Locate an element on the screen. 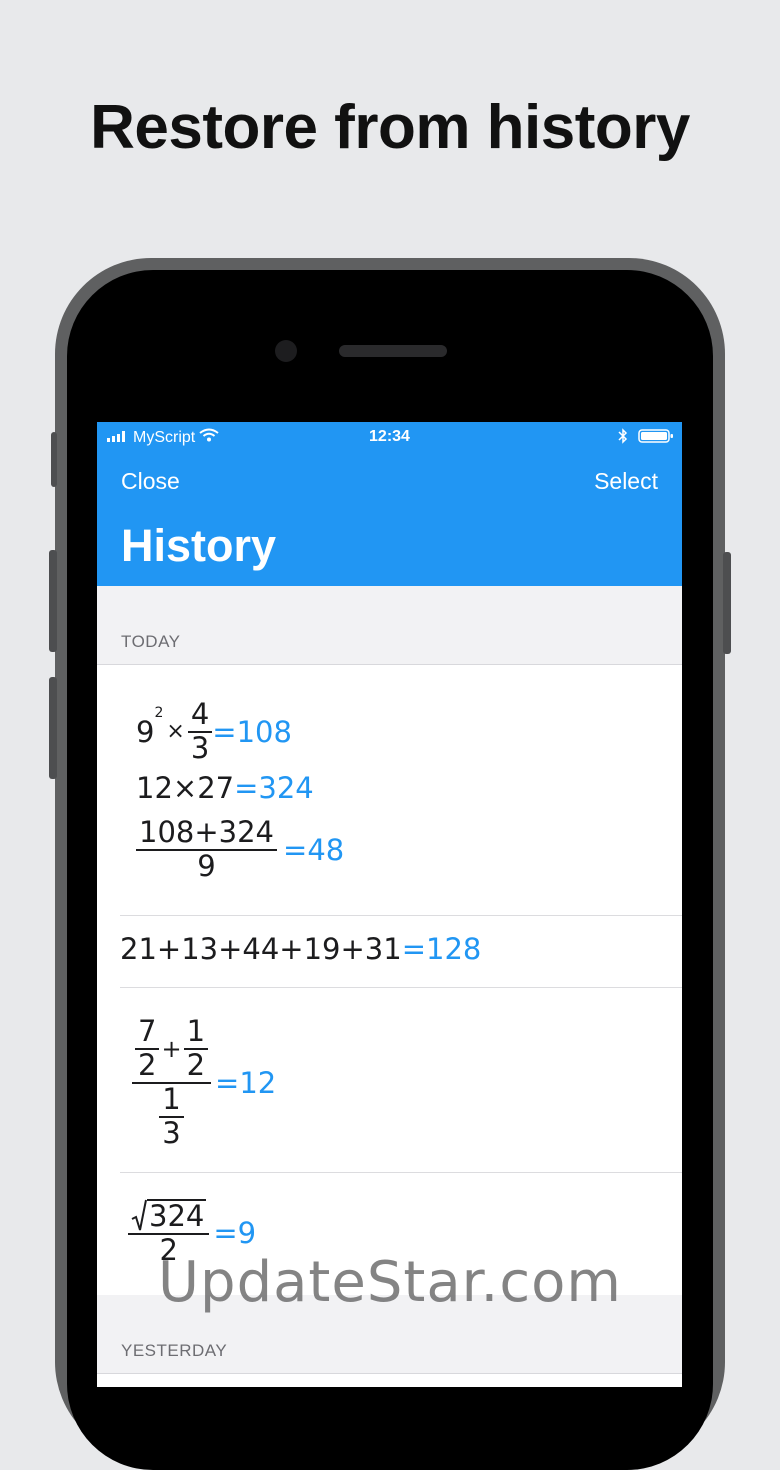 This screenshot has width=780, height=1470. expression: 12×27 is located at coordinates (185, 788).